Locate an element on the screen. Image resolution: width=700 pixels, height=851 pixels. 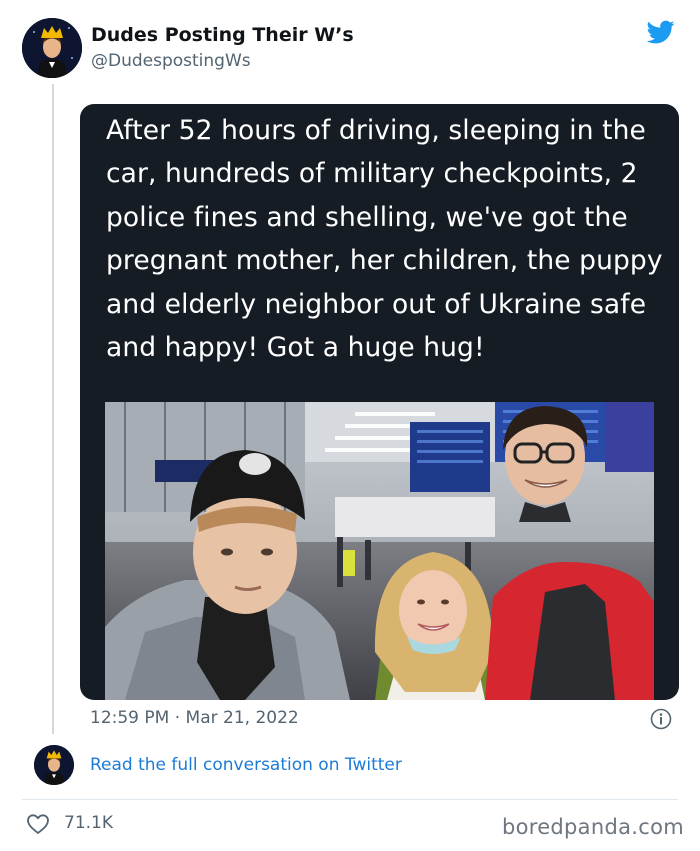
conversation-avatar is located at coordinates (54, 765).